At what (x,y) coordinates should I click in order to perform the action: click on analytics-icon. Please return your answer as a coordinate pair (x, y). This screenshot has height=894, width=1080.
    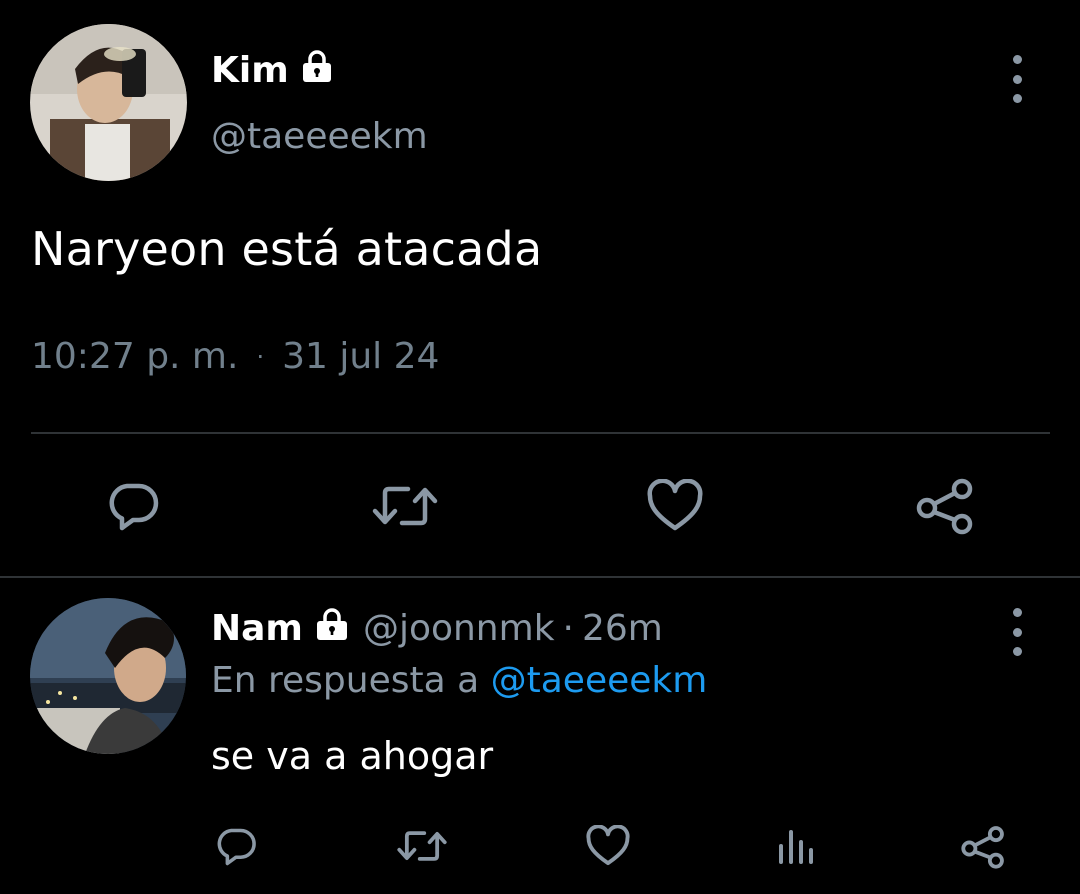
    Looking at the image, I should click on (796, 847).